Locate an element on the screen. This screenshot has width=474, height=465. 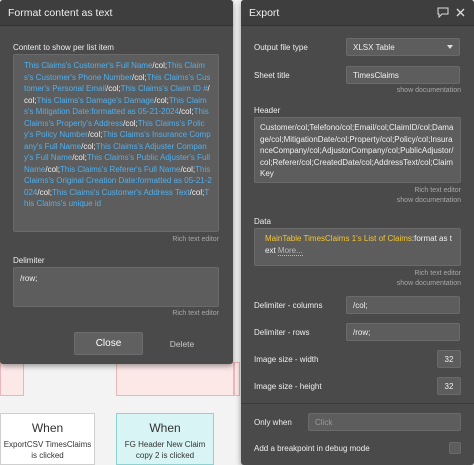
image-width-value: 32 is located at coordinates (449, 359).